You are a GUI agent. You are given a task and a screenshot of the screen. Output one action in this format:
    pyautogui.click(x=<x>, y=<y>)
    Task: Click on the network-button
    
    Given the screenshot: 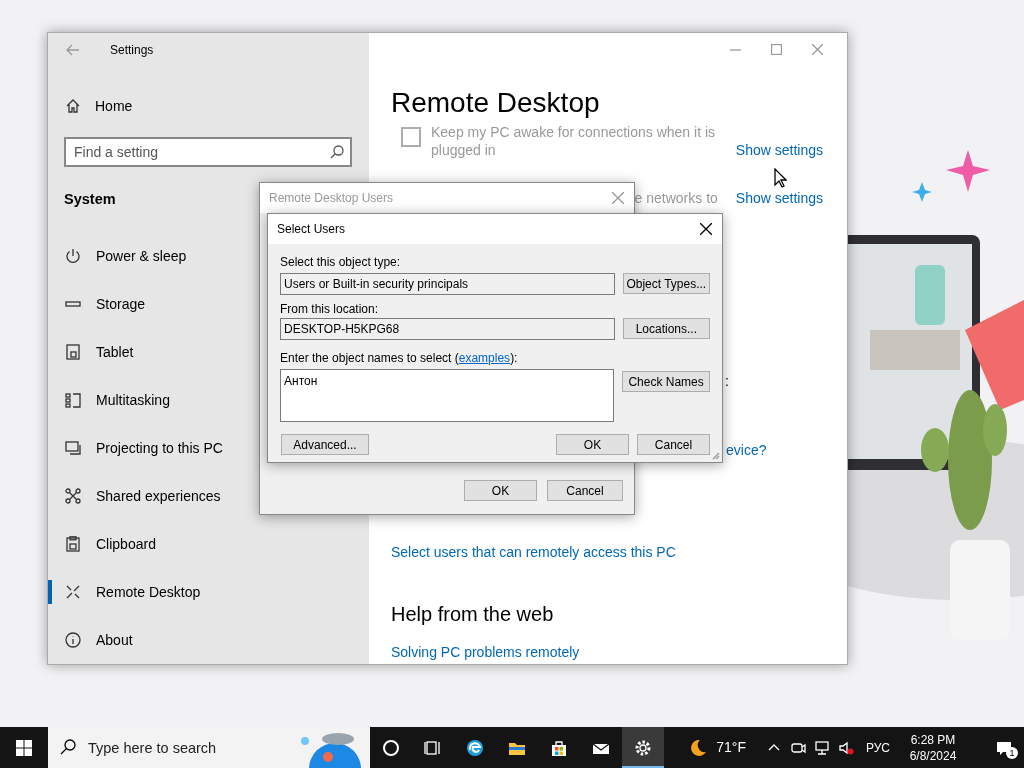 What is the action you would take?
    pyautogui.click(x=821, y=747)
    